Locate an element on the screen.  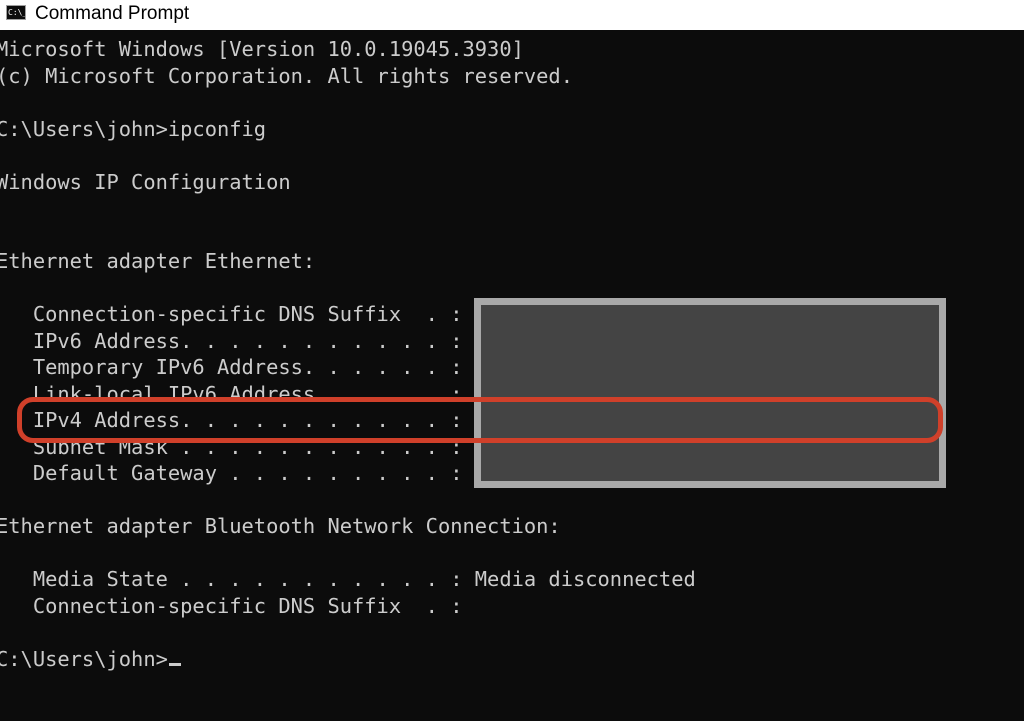
console-line-ipv6-address: IPv6 Address. . . . . . . . . . . : is located at coordinates (231, 340).